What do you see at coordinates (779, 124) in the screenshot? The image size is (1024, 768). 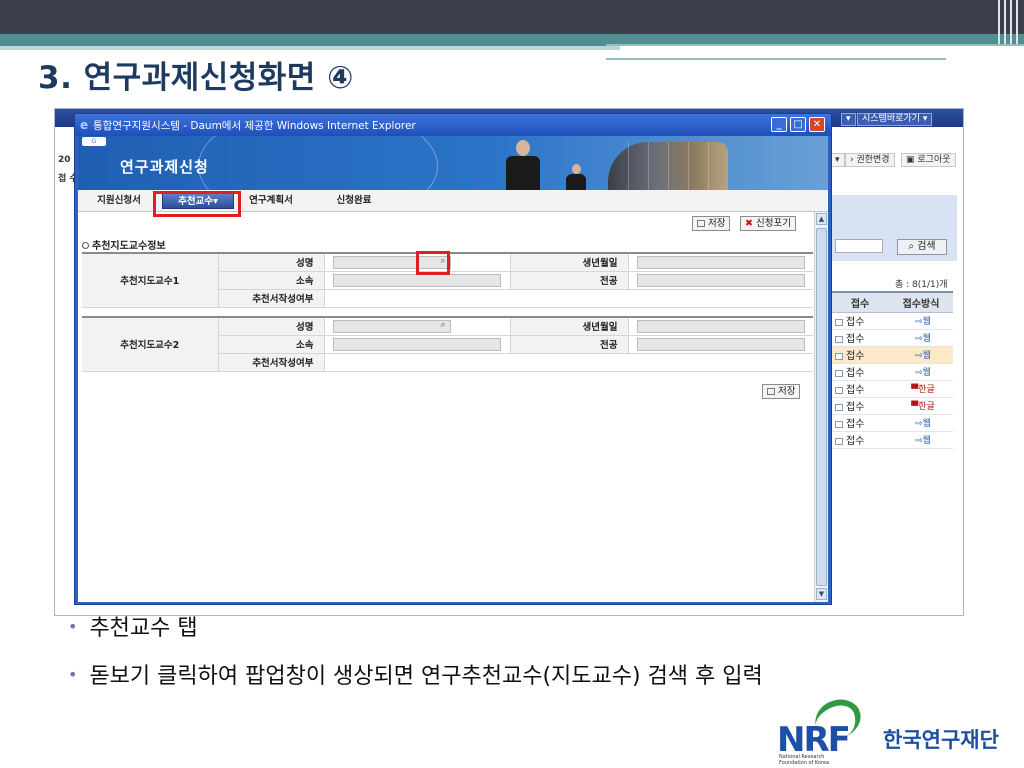 I see `minimize-button: _` at bounding box center [779, 124].